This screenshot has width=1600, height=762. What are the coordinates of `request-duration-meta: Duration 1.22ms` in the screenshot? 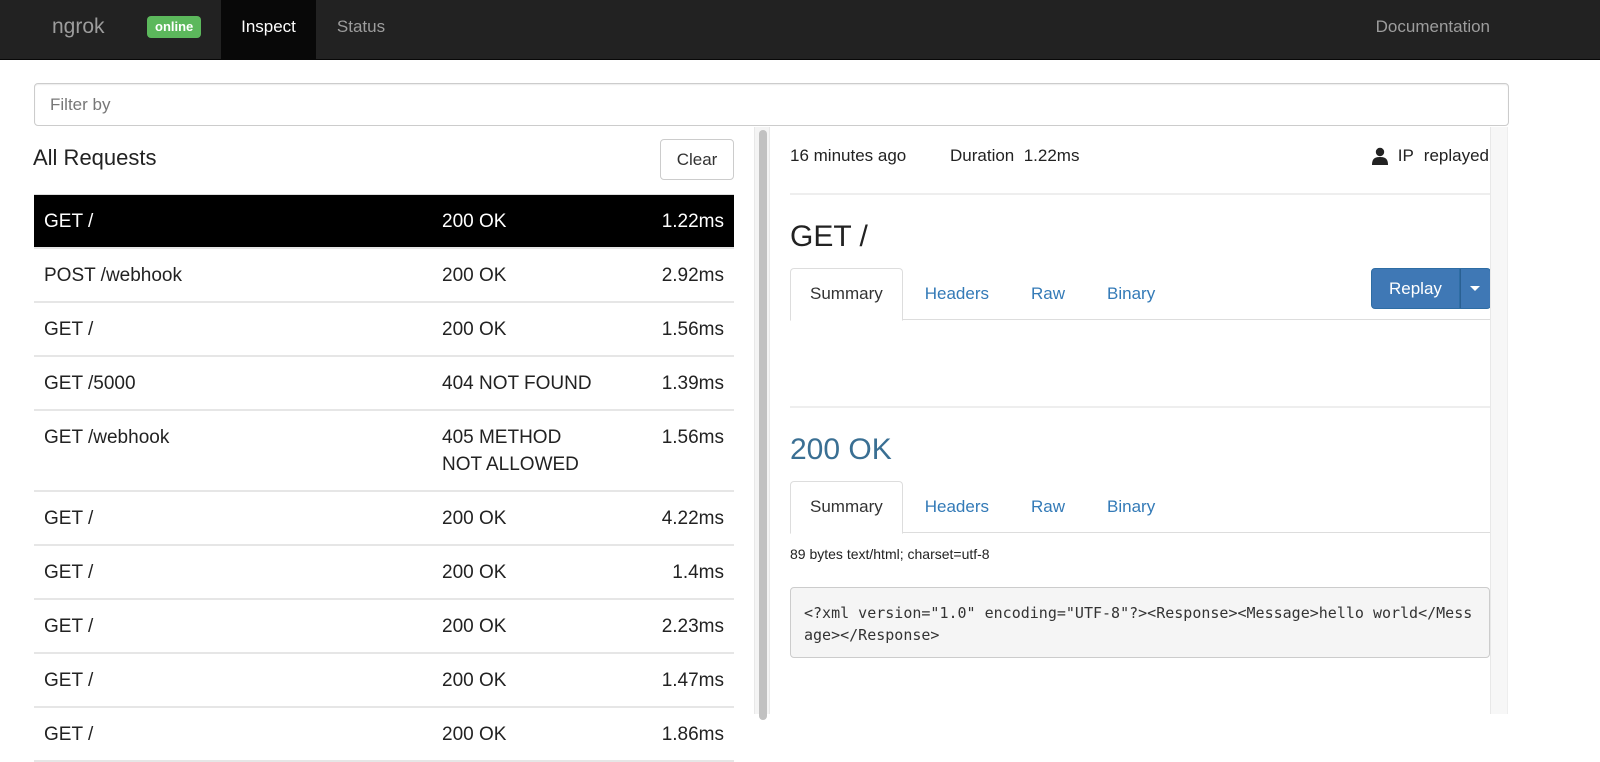 It's located at (1014, 156).